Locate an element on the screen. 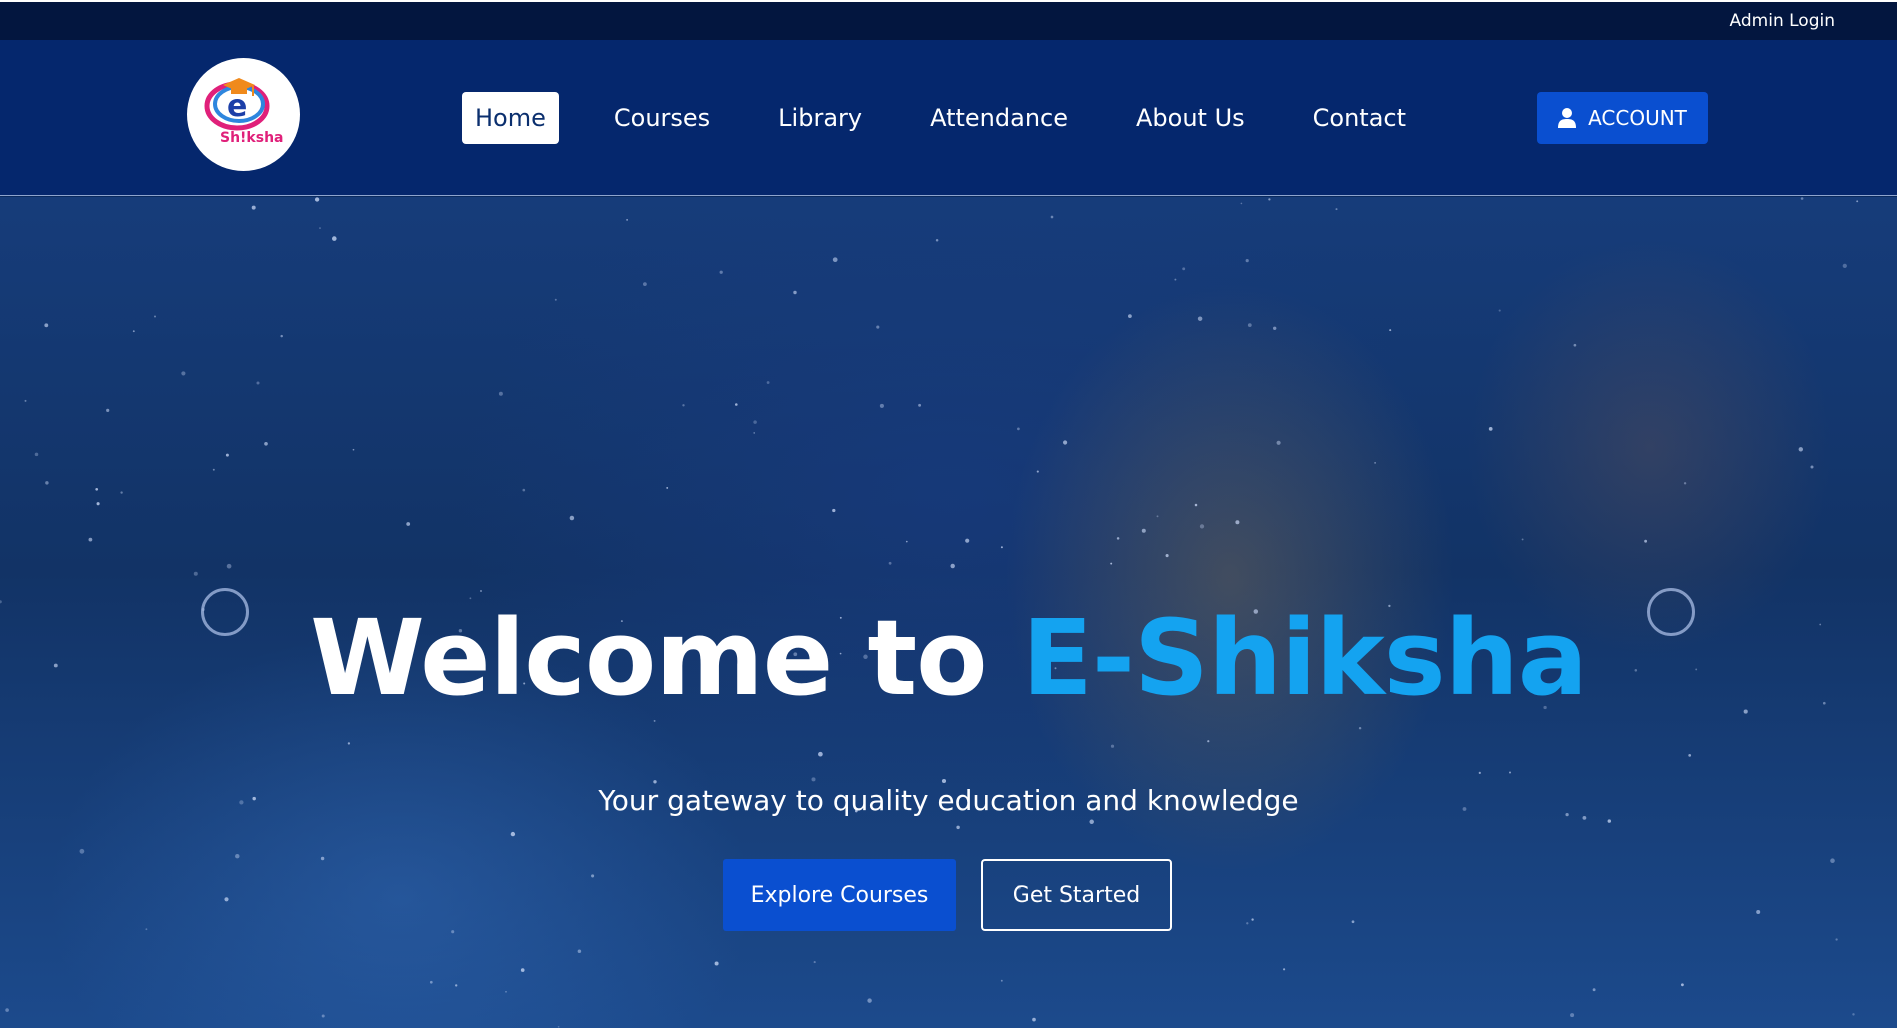 Image resolution: width=1897 pixels, height=1028 pixels. nav-contact: Contact is located at coordinates (1359, 118).